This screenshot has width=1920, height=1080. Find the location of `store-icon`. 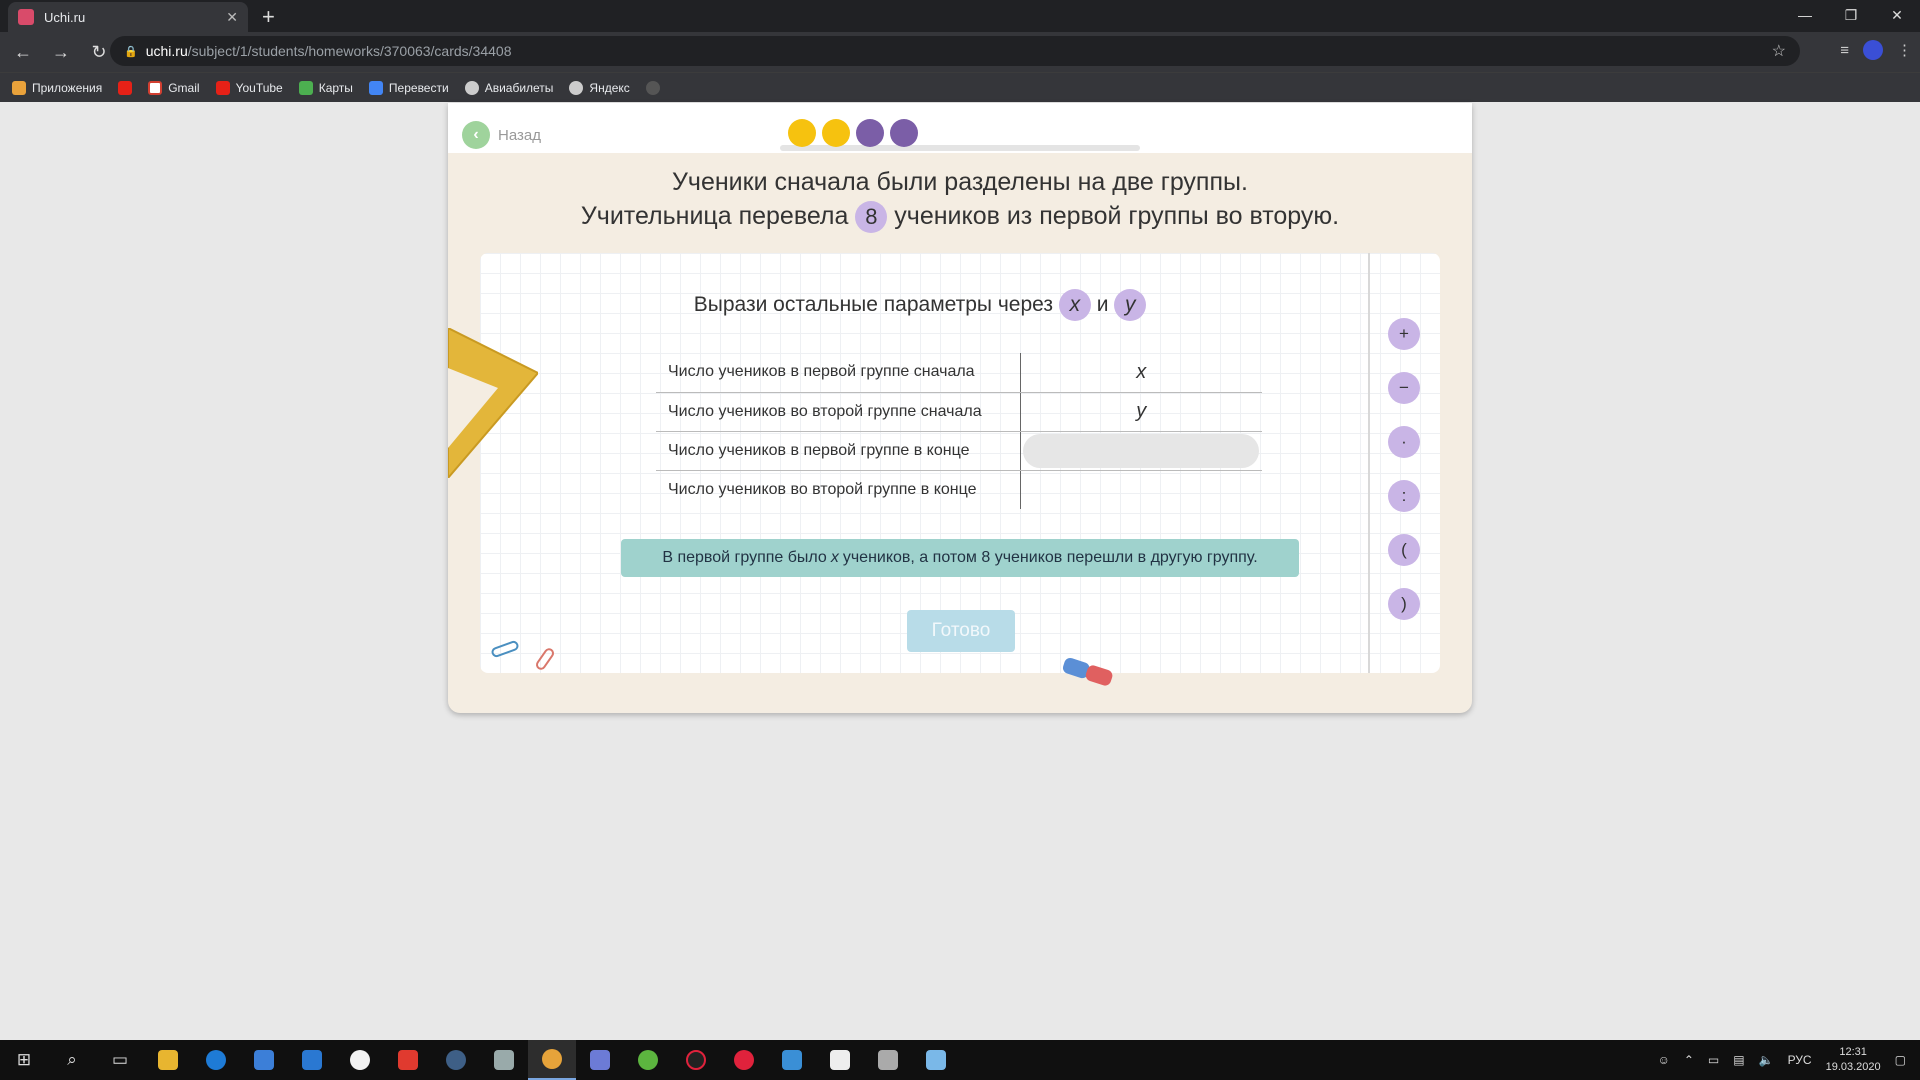

store-icon is located at coordinates (264, 1060).